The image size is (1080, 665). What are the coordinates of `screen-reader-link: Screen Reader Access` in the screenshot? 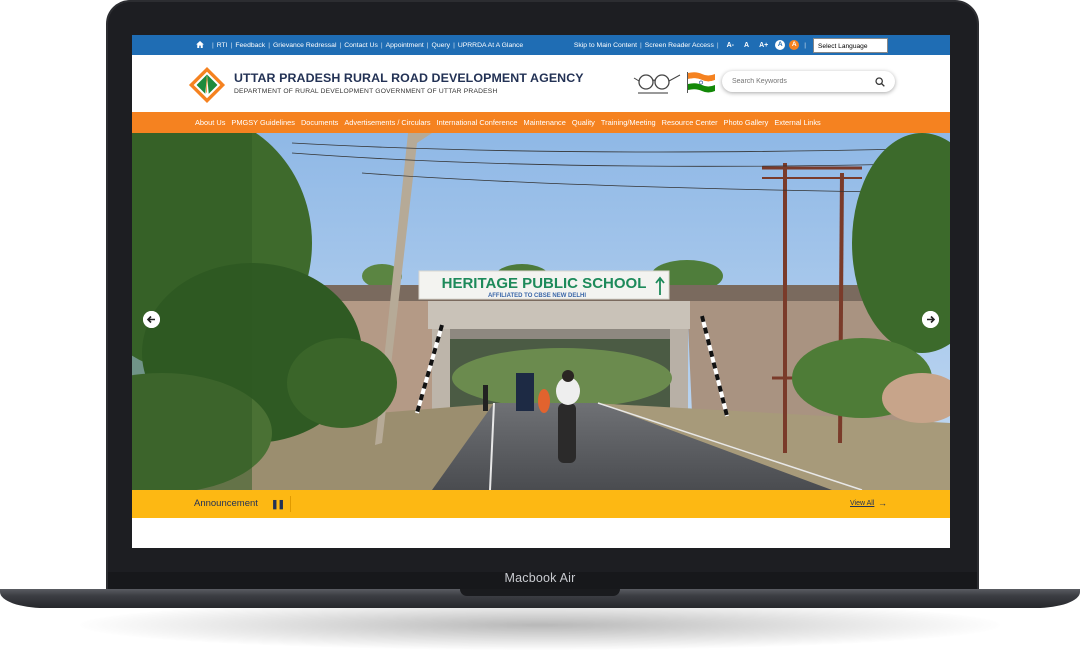 It's located at (679, 45).